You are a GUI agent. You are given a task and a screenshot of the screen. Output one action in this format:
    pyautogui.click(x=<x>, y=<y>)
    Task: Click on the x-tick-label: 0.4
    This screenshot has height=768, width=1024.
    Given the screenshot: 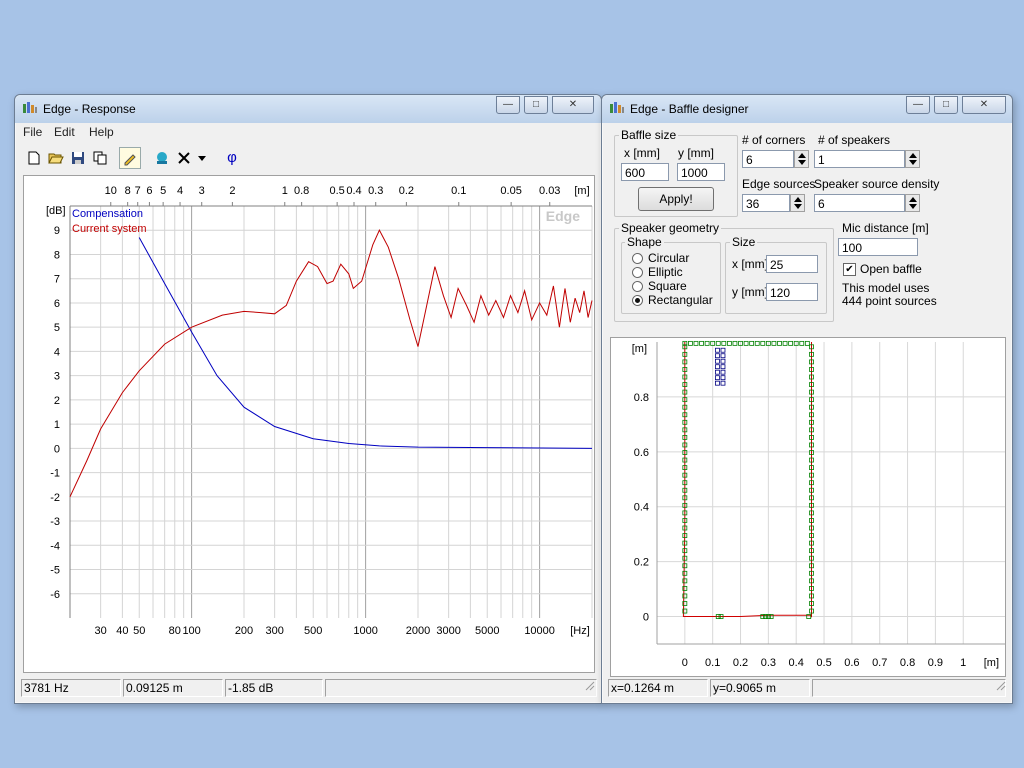 What is the action you would take?
    pyautogui.click(x=796, y=663)
    